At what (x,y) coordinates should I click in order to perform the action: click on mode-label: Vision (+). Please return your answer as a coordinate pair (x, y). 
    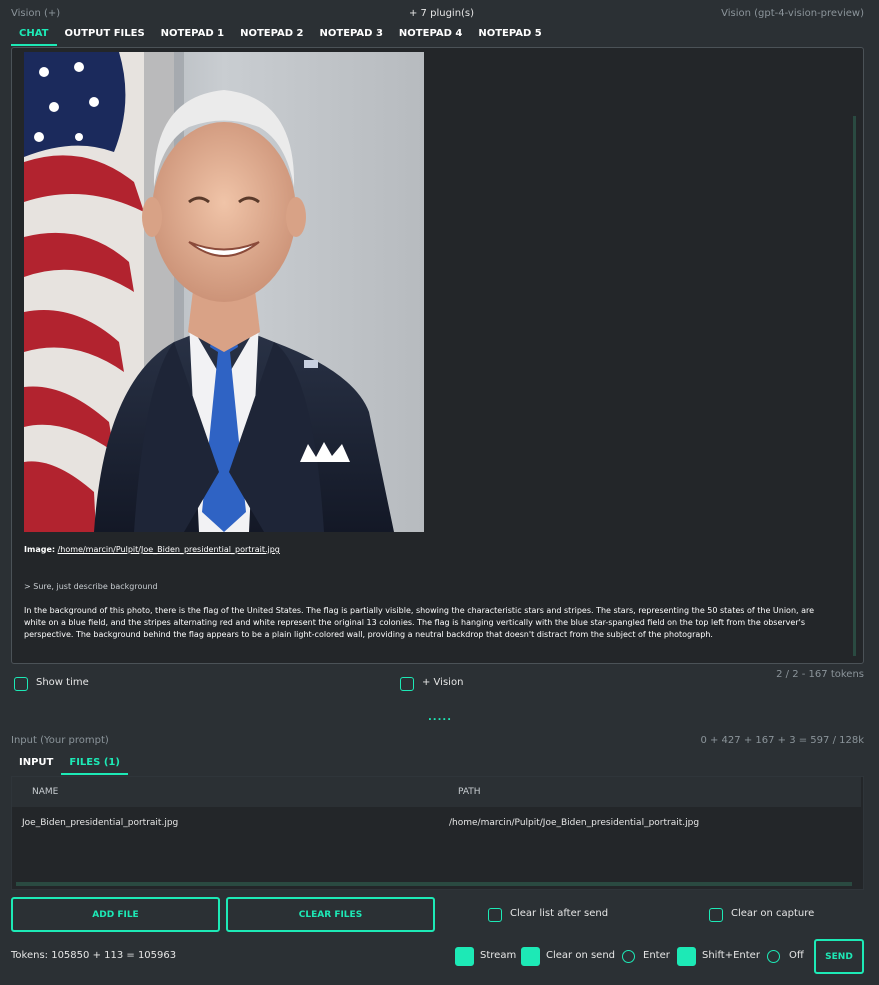
    Looking at the image, I should click on (36, 13).